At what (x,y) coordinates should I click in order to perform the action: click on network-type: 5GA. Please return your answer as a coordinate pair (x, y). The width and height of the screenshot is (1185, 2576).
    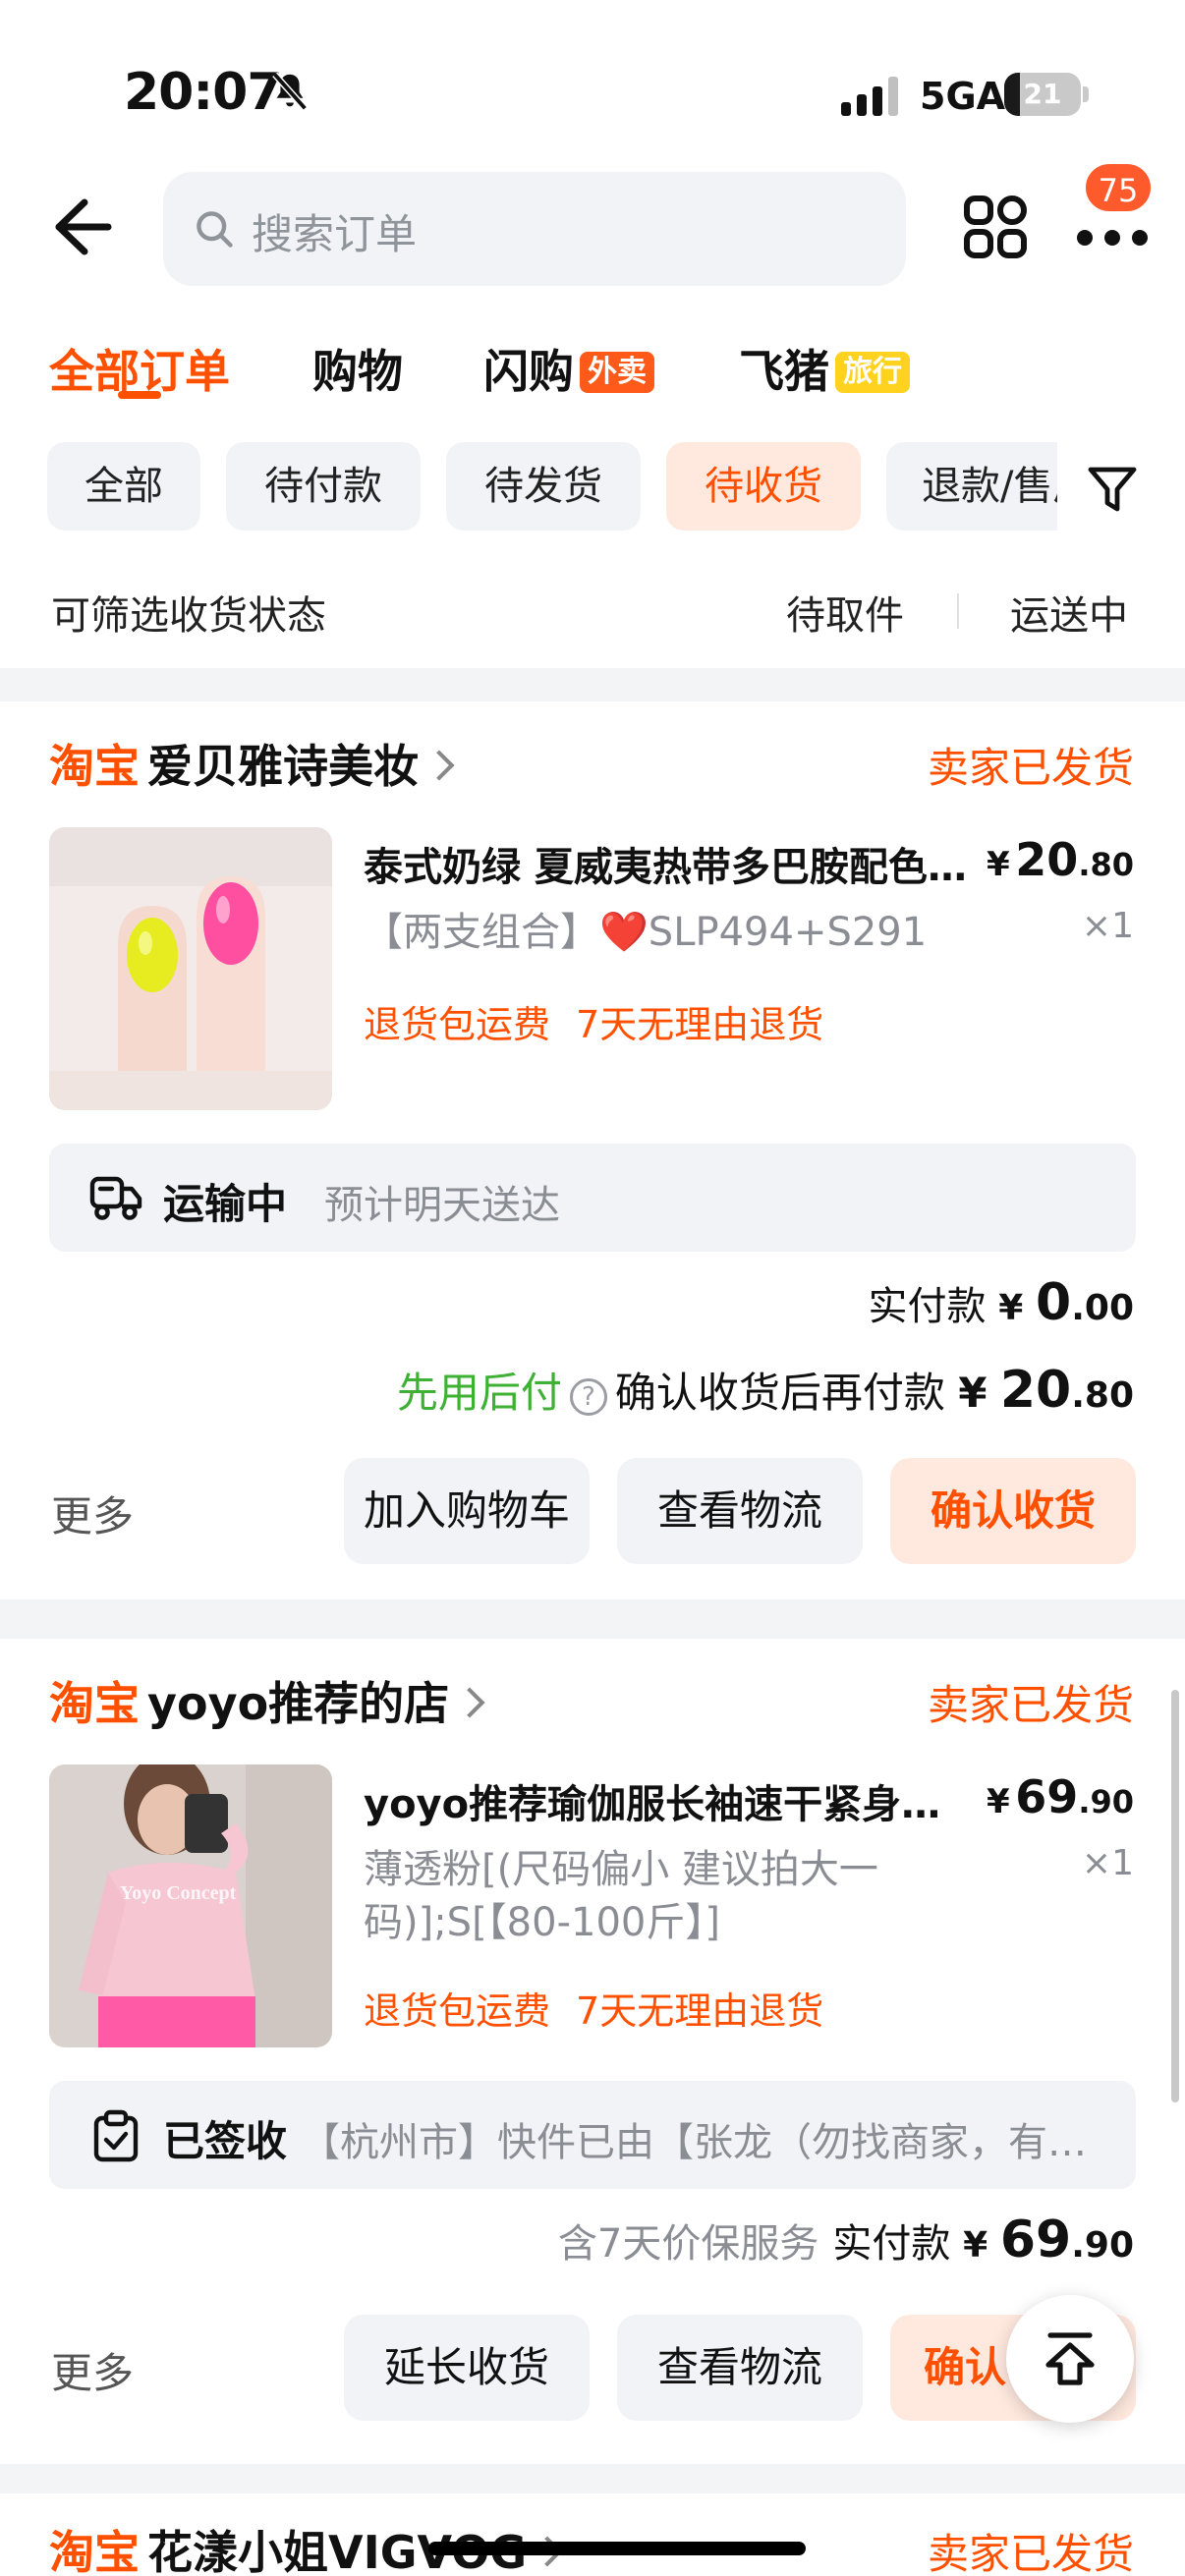
    Looking at the image, I should click on (963, 96).